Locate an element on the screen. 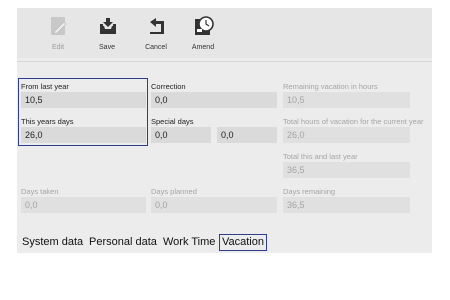 The image size is (450, 300). tab-vacation: Vacation is located at coordinates (243, 242).